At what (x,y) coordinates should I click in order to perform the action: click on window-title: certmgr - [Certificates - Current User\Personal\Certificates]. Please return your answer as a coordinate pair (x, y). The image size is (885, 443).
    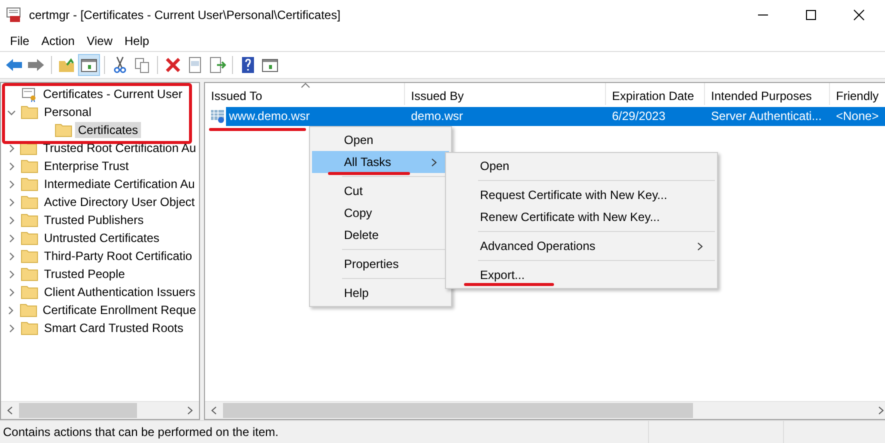
    Looking at the image, I should click on (184, 15).